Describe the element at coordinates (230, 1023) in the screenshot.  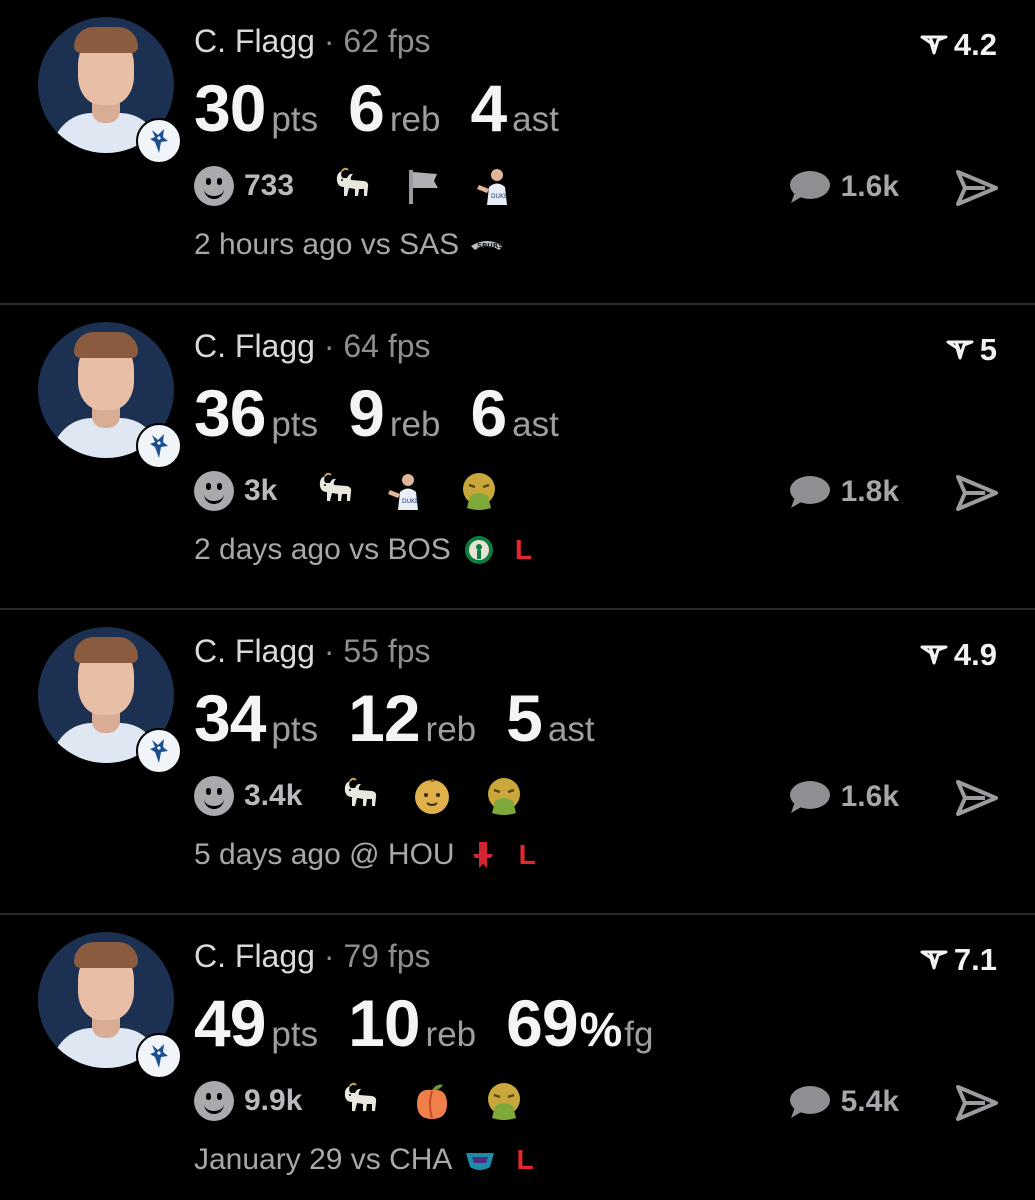
I see `stat-value: 49` at that location.